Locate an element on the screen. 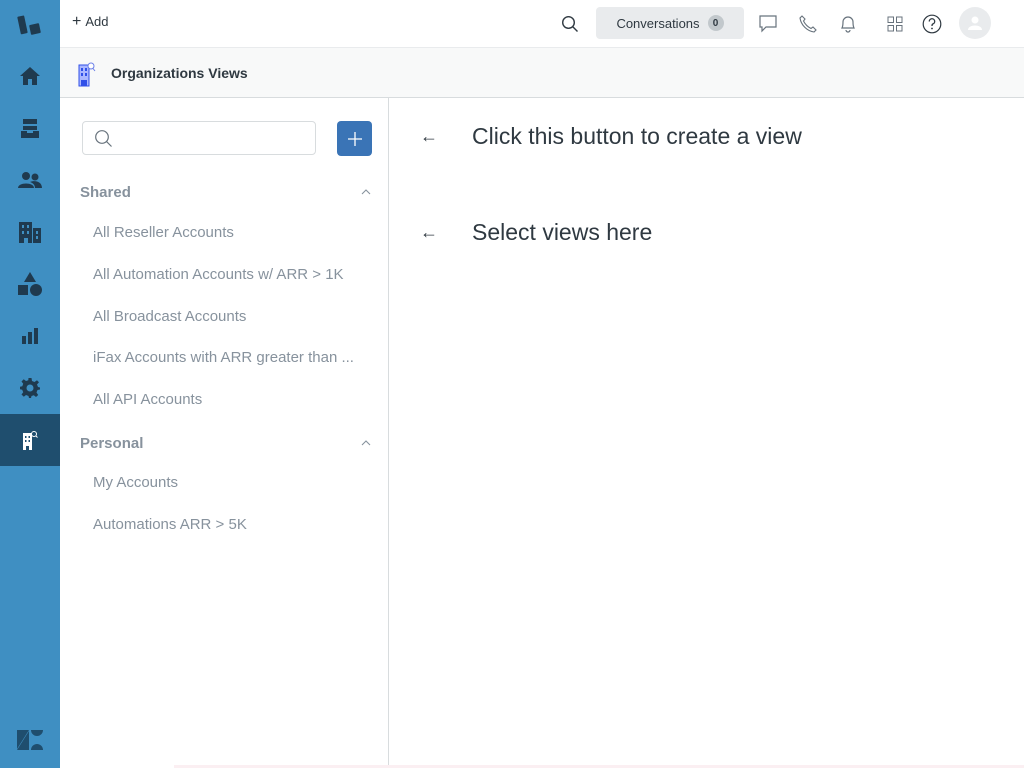 The image size is (1024, 768). nav-objects is located at coordinates (30, 284).